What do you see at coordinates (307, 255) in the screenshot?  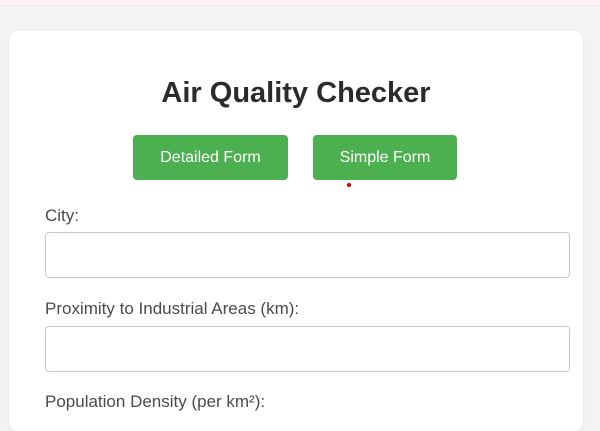 I see `city-input` at bounding box center [307, 255].